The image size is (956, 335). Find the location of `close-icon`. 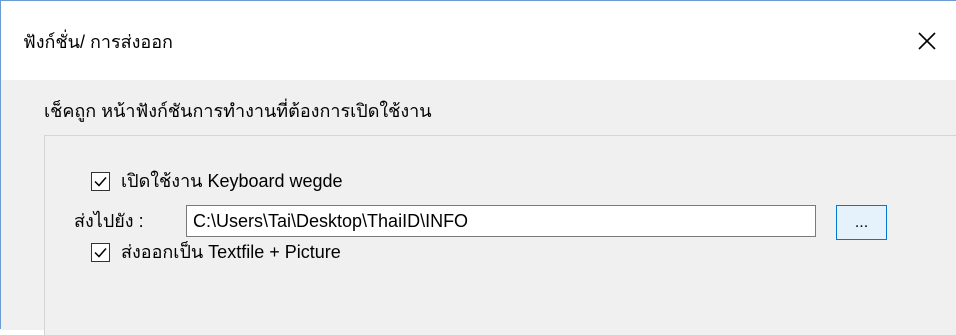

close-icon is located at coordinates (927, 41).